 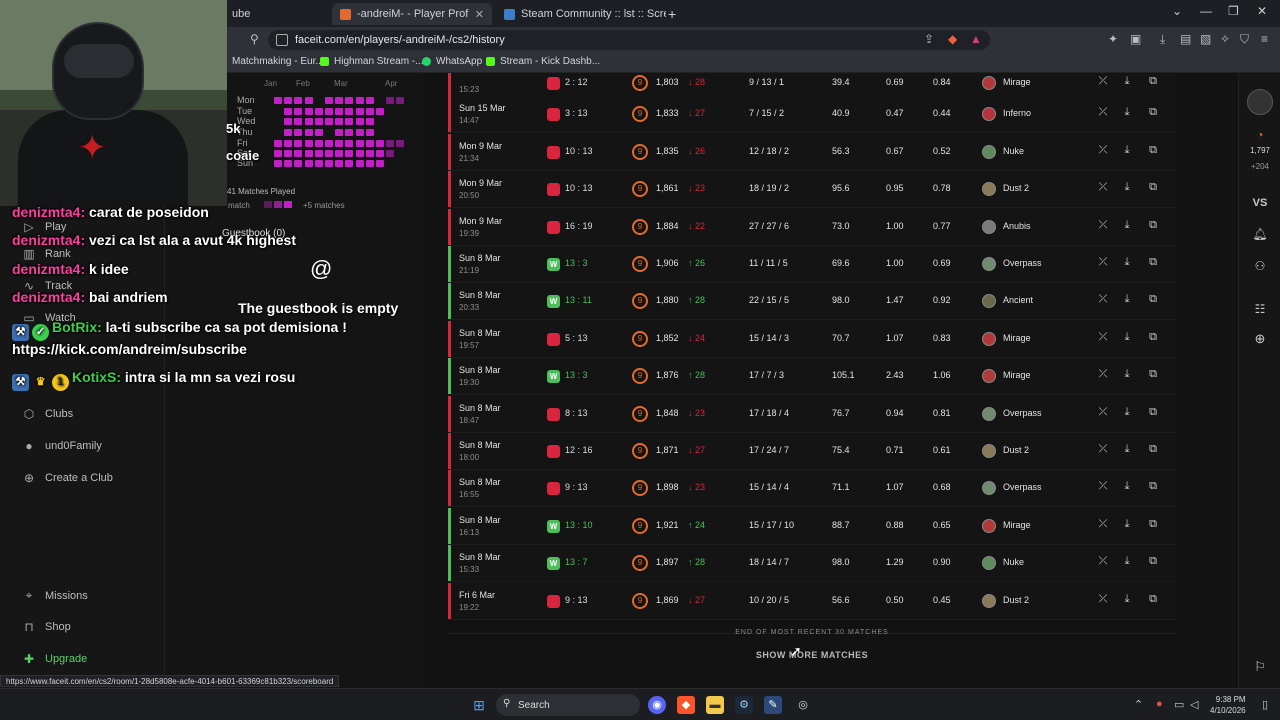 I want to click on file-explorer-icon: ▬, so click(x=715, y=705).